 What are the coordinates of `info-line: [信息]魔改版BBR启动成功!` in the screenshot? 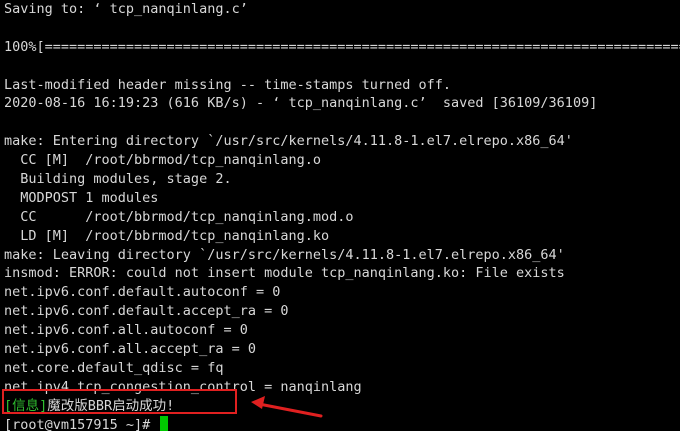 It's located at (342, 406).